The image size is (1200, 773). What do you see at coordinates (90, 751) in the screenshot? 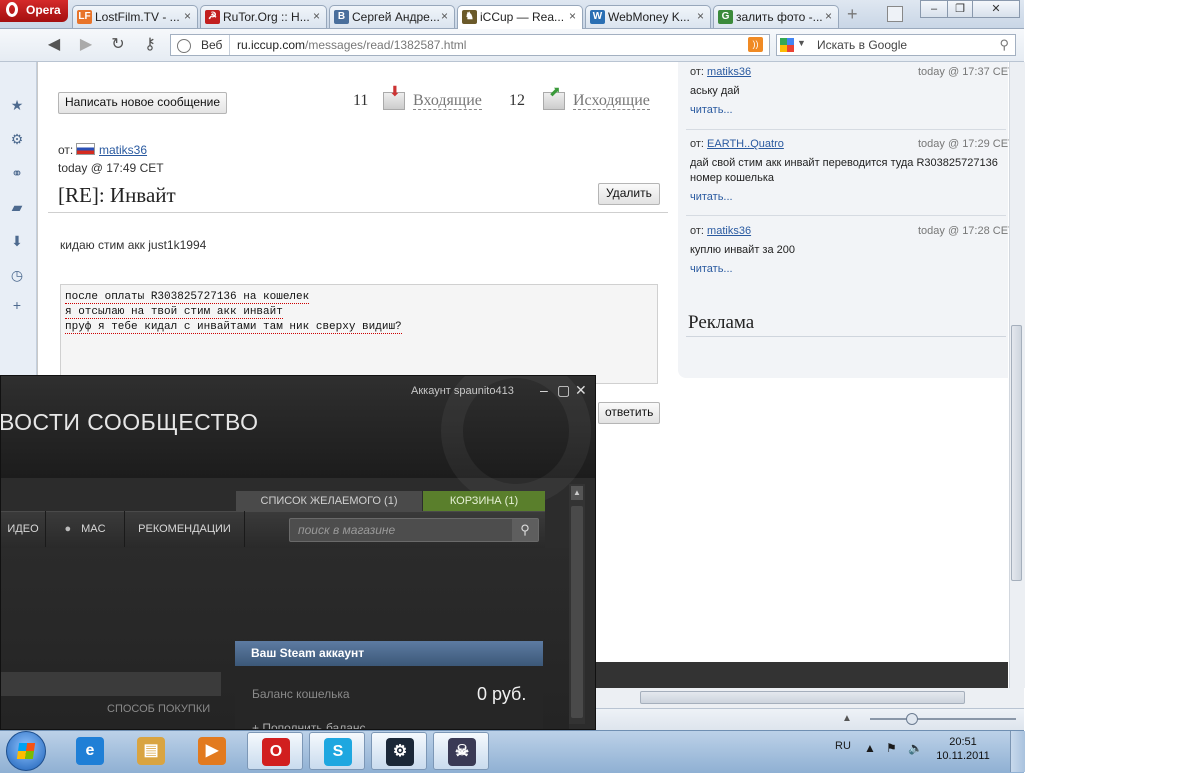
I see `taskbar-internet-explorer-button: e` at bounding box center [90, 751].